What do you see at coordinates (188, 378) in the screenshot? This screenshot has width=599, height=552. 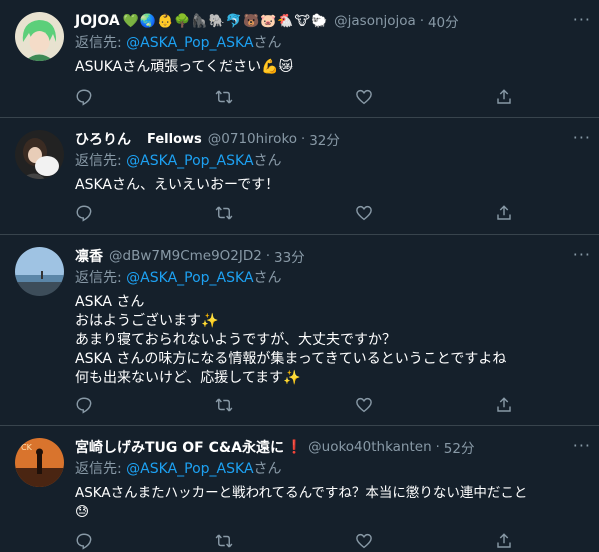 I see `tweet-line: 何も出来ないけど、応援してます✨` at bounding box center [188, 378].